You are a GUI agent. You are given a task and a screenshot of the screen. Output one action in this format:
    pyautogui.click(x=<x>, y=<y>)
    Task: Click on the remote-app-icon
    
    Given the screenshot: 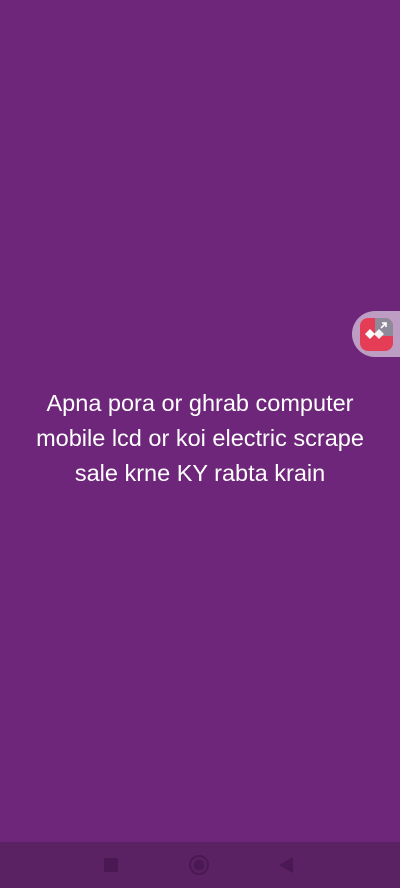 What is the action you would take?
    pyautogui.click(x=376, y=334)
    